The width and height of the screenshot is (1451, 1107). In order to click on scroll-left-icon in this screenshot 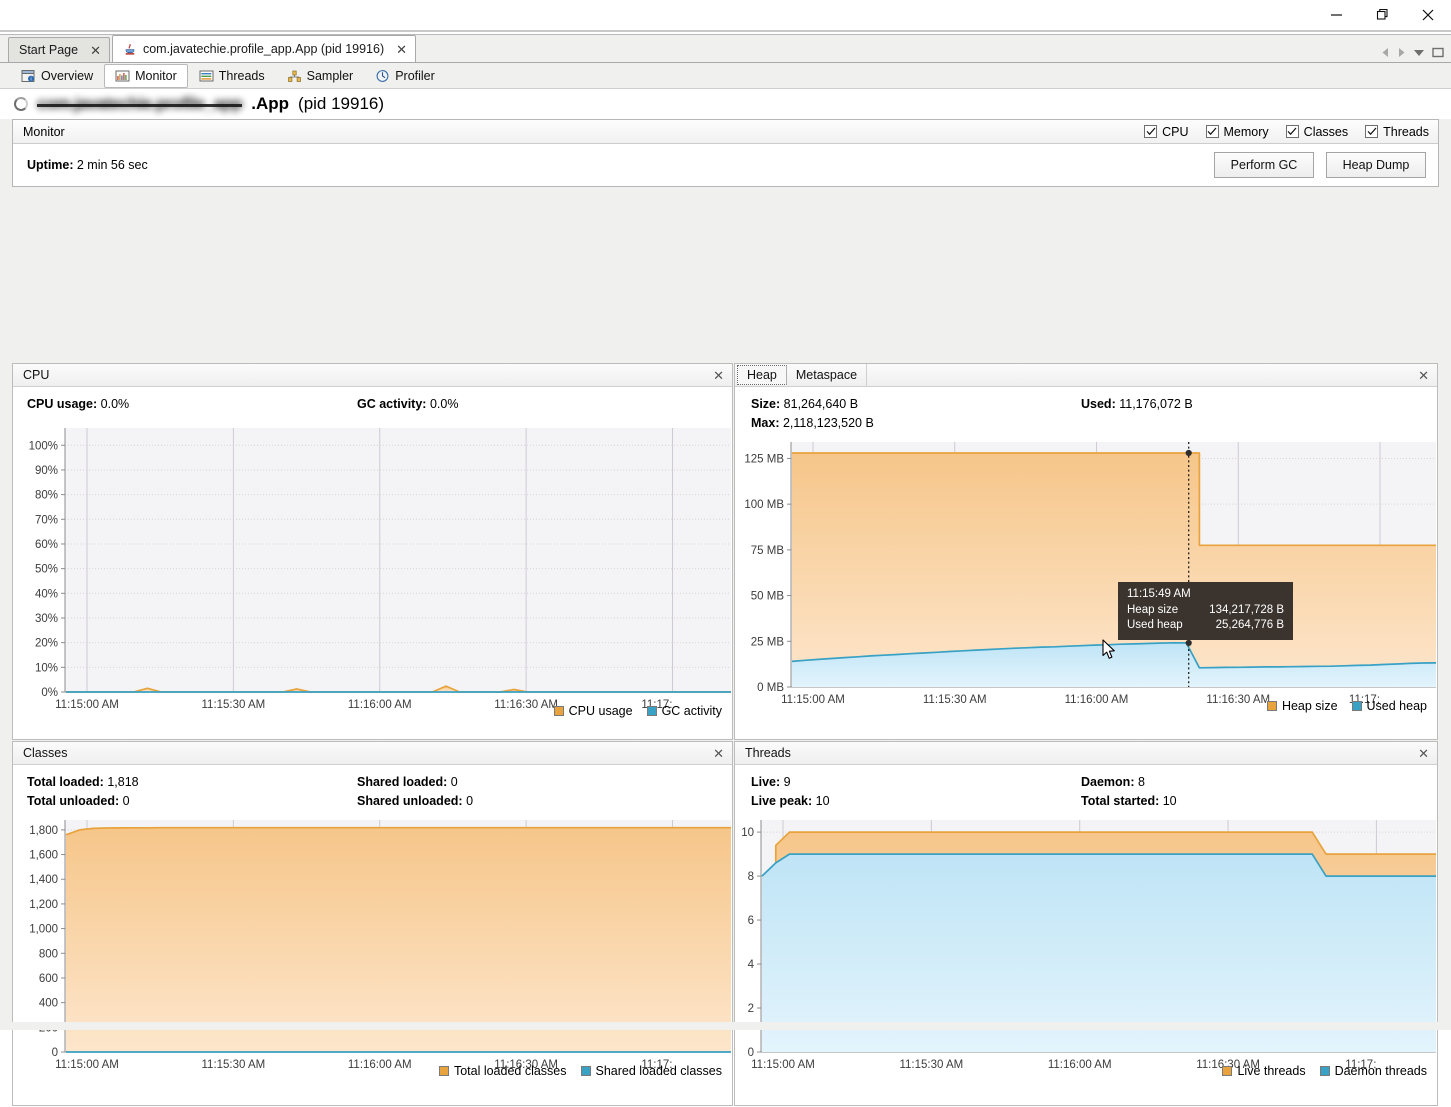, I will do `click(1385, 52)`.